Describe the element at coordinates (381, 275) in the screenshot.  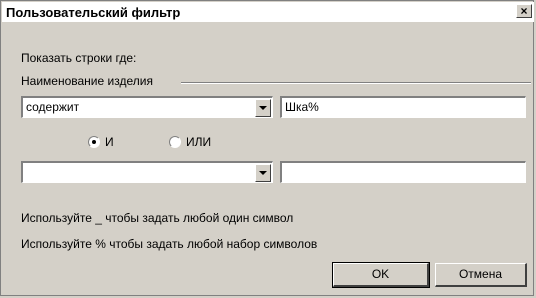
I see `ok-button: OK` at that location.